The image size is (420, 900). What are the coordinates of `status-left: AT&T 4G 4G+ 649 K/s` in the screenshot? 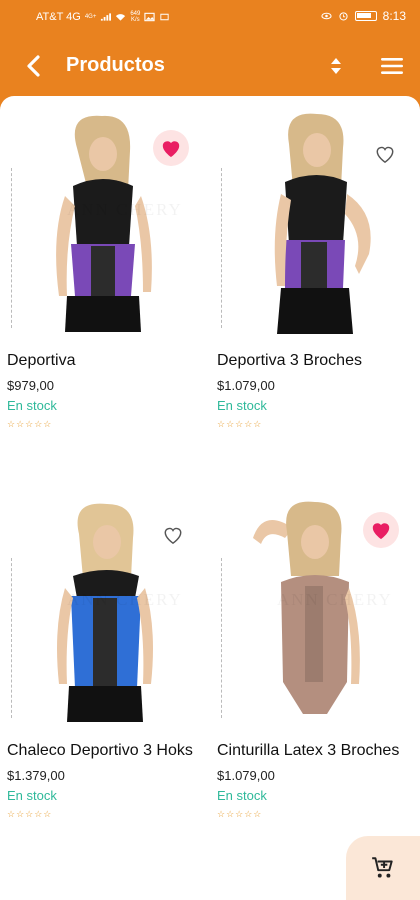 It's located at (103, 17).